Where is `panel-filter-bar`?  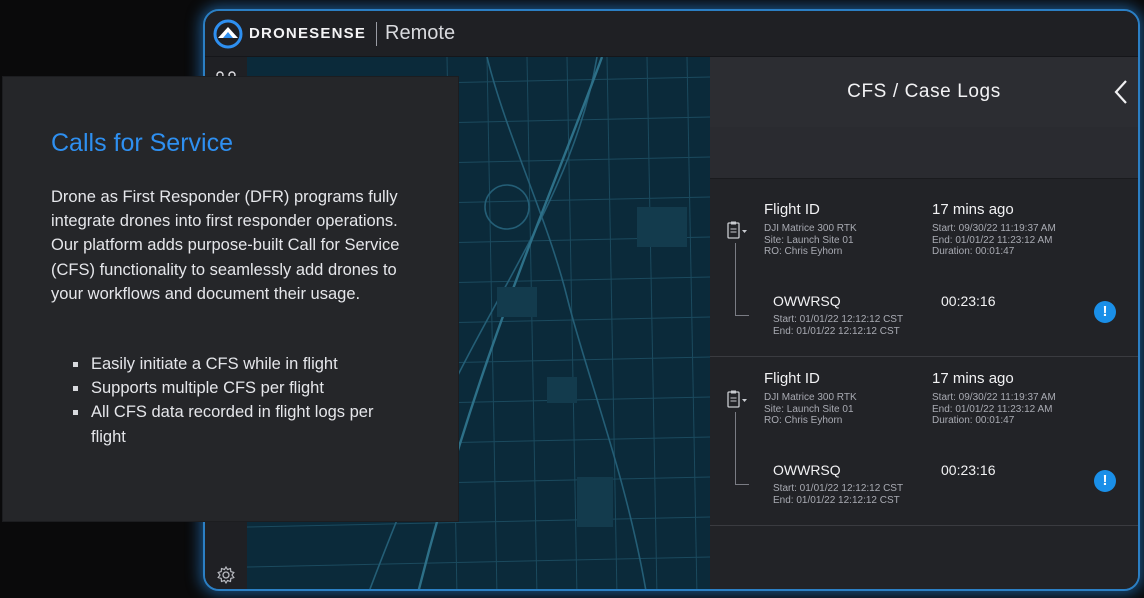 panel-filter-bar is located at coordinates (924, 153).